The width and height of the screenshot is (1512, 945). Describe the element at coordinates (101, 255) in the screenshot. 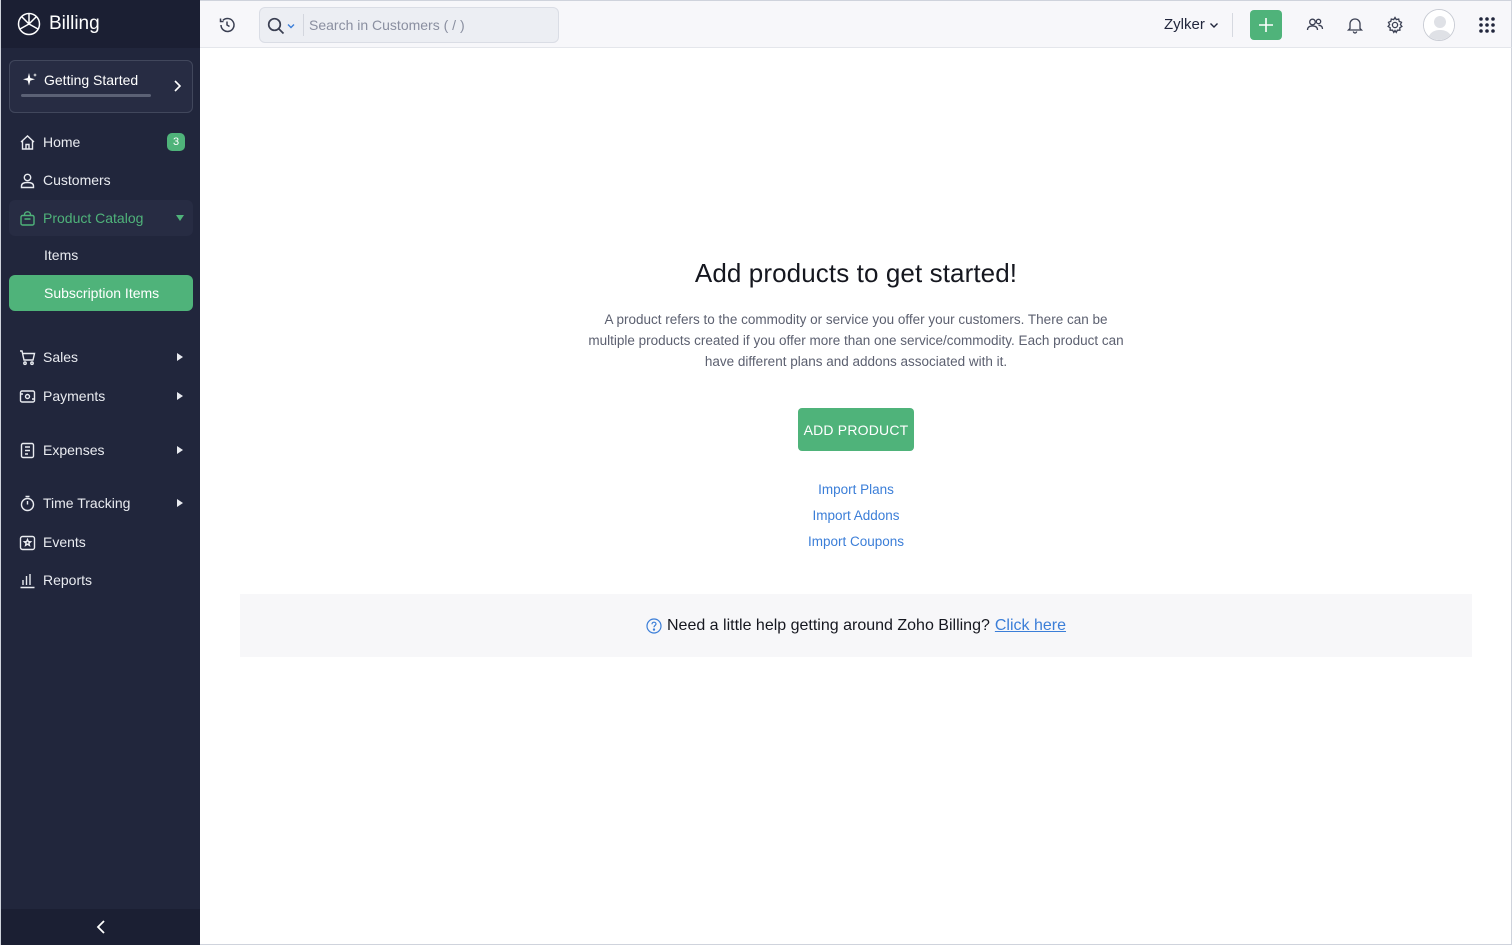

I see `sidebar-subitem-items: Items` at that location.